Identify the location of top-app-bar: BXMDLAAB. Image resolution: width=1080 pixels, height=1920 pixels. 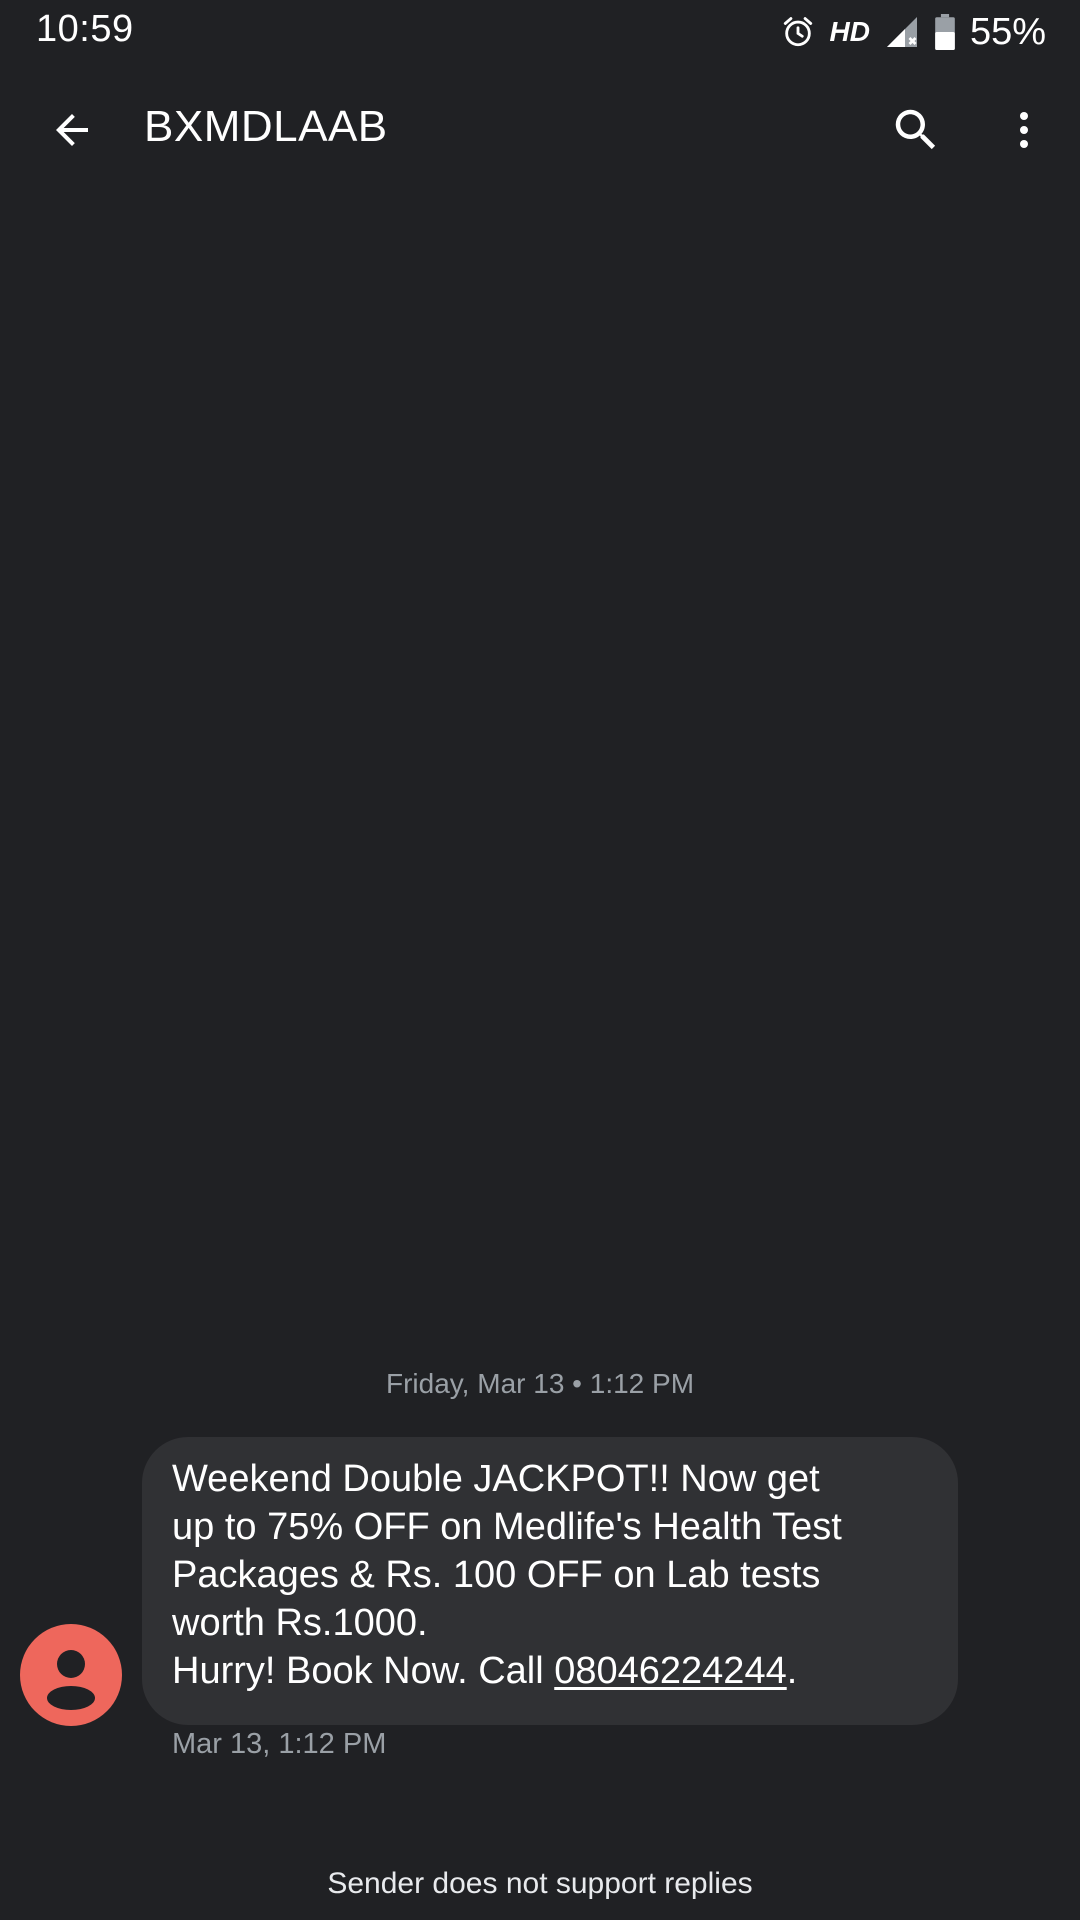
(540, 132).